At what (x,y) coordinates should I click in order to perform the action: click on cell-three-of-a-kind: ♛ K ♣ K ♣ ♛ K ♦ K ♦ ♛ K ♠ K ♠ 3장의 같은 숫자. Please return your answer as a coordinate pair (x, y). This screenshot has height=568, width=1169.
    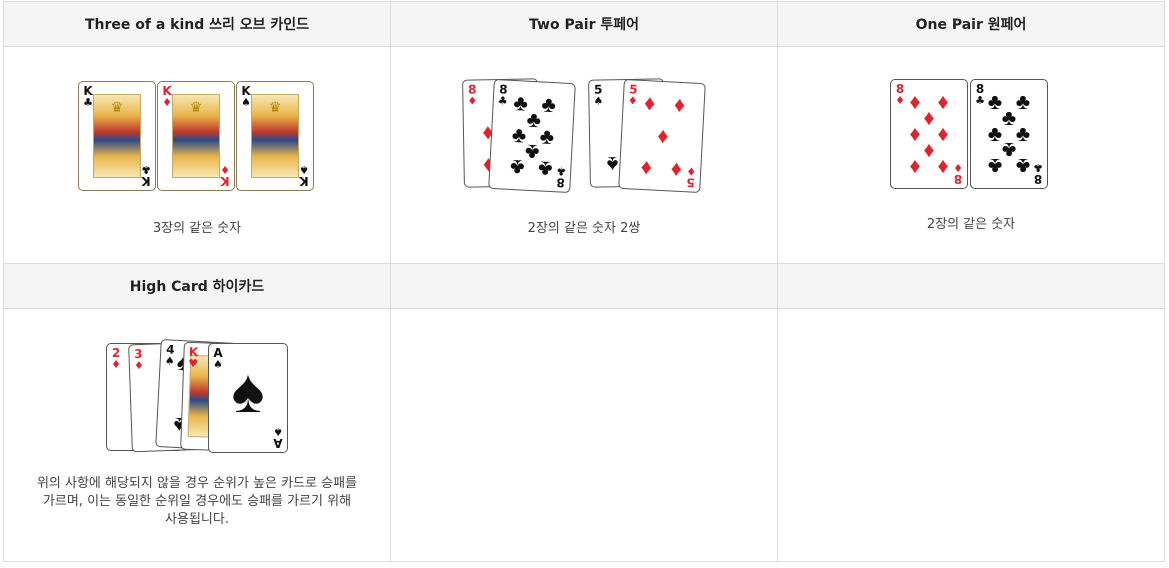
    Looking at the image, I should click on (197, 155).